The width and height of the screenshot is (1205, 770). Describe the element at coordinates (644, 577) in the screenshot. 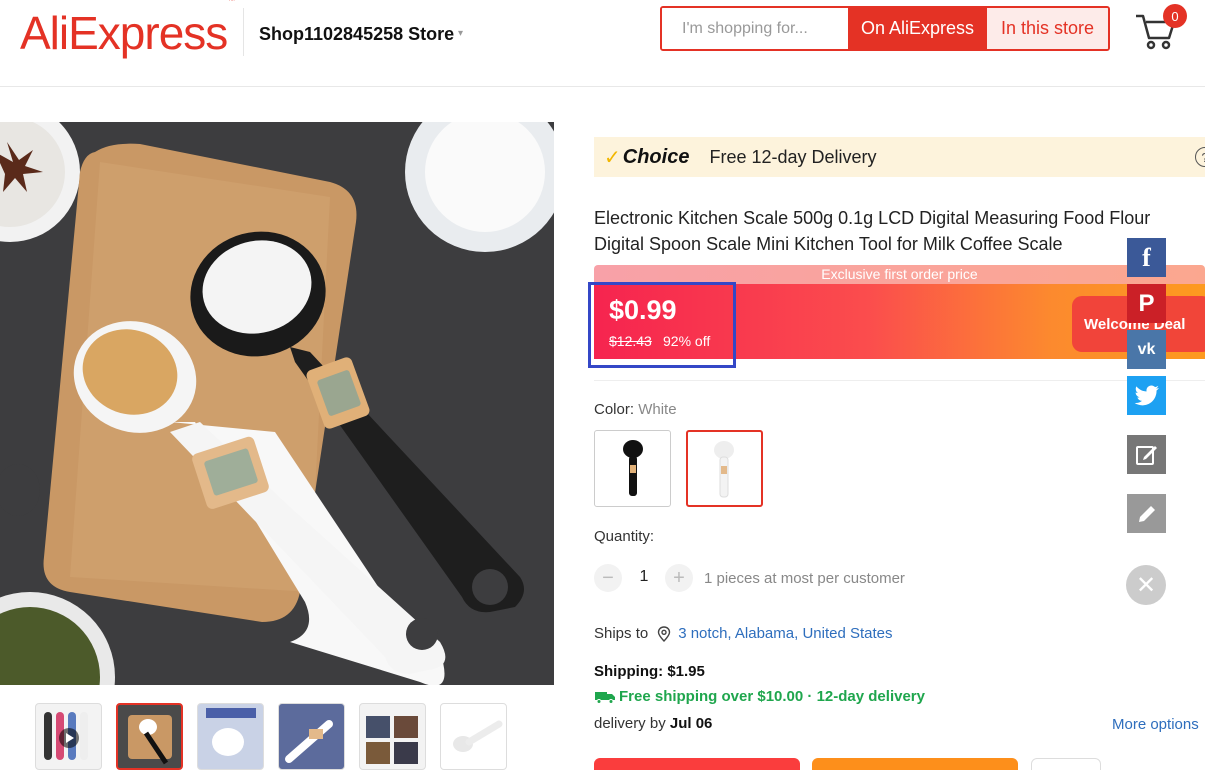

I see `quantity-value: 1` at that location.